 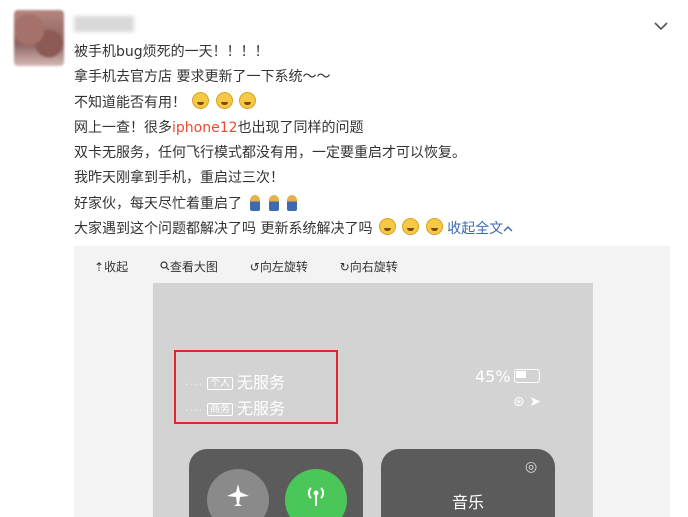 What do you see at coordinates (661, 27) in the screenshot?
I see `chevron-down-icon` at bounding box center [661, 27].